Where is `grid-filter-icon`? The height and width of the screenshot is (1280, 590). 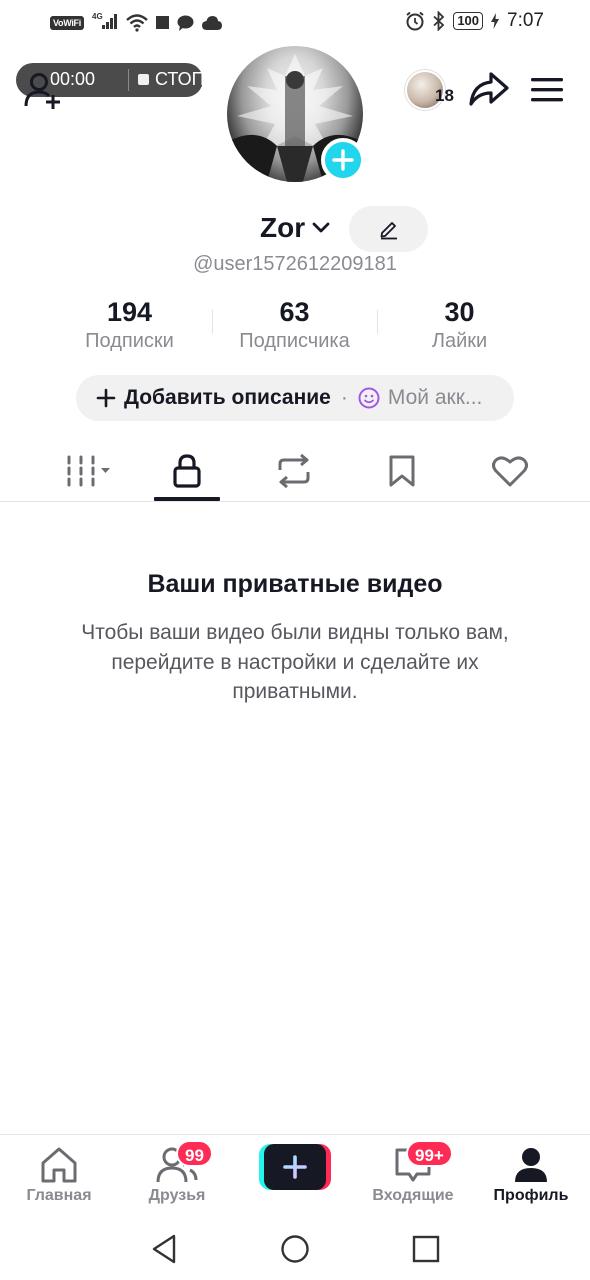 grid-filter-icon is located at coordinates (88, 471).